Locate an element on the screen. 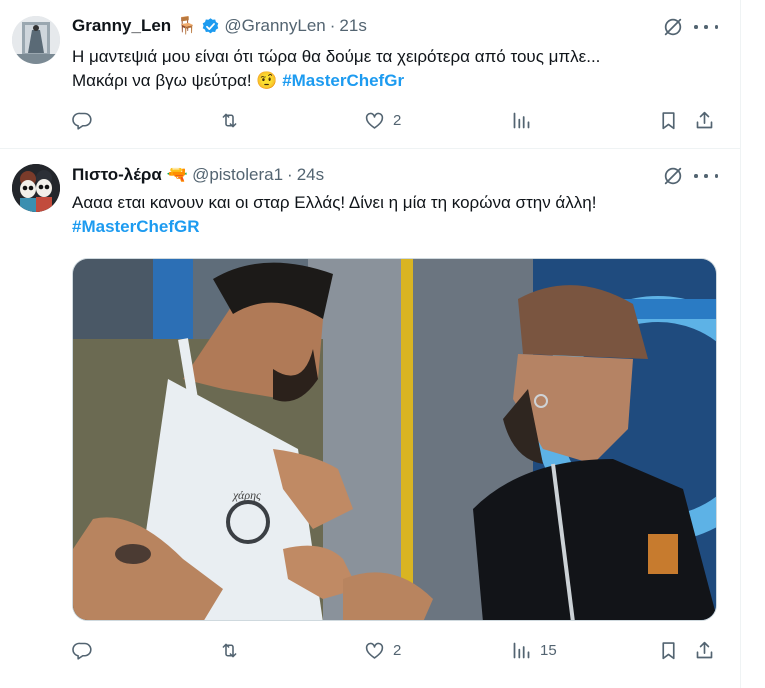  timestamp: 21s is located at coordinates (352, 26).